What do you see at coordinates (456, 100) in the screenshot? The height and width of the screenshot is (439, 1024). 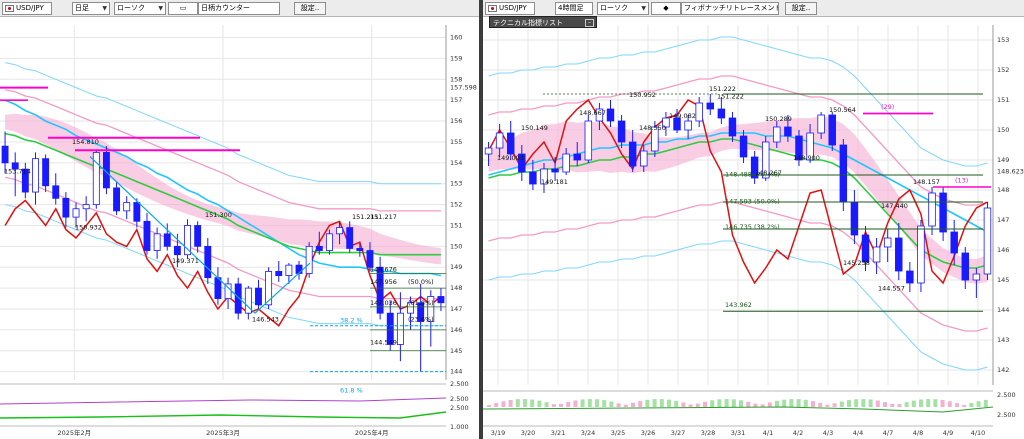 I see `price-tick-label: 157` at bounding box center [456, 100].